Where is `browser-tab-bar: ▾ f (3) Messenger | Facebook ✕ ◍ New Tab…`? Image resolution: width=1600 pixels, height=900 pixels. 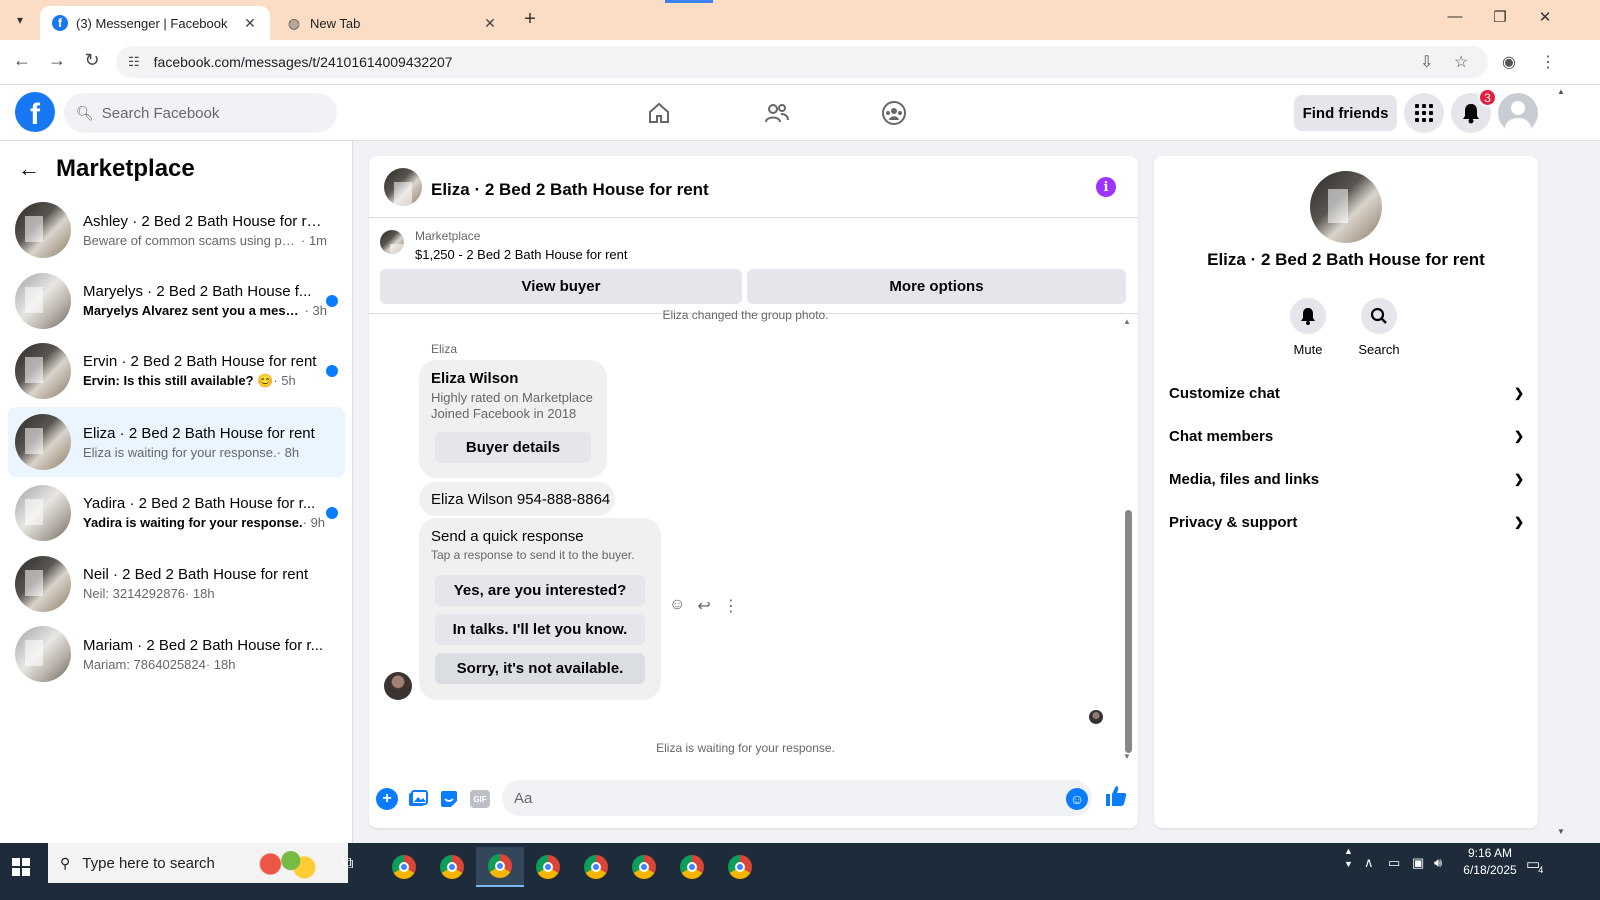 browser-tab-bar: ▾ f (3) Messenger | Facebook ✕ ◍ New Tab… is located at coordinates (800, 20).